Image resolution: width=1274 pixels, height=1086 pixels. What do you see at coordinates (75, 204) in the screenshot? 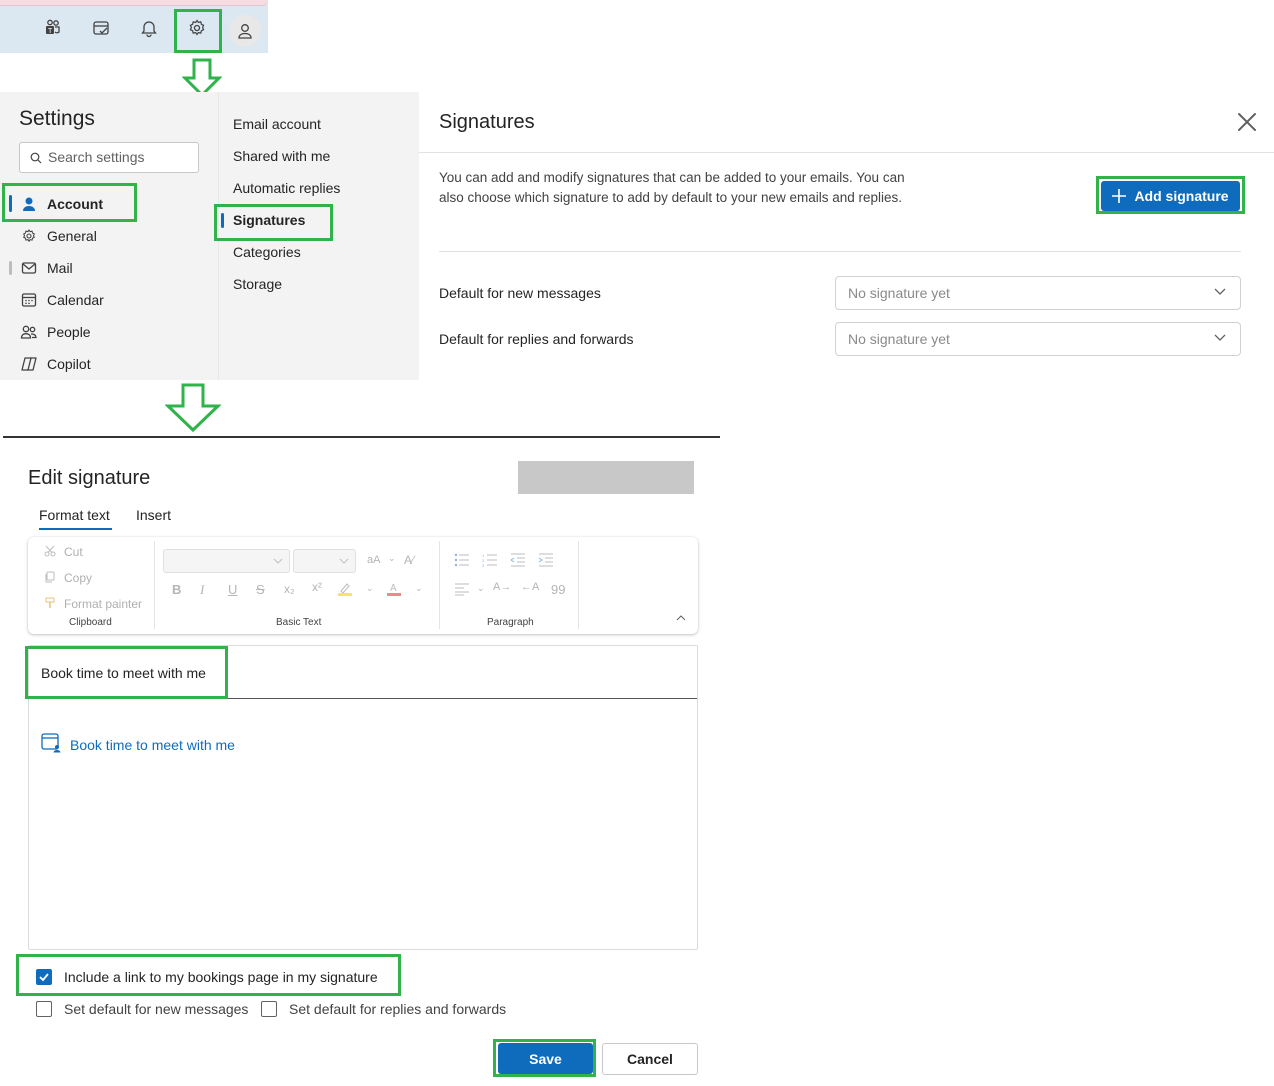
I see `nav-label: Account` at bounding box center [75, 204].